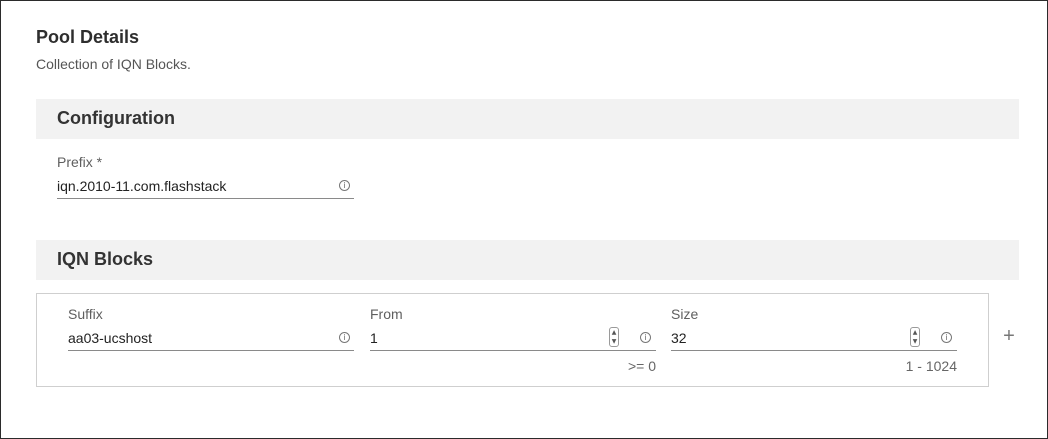 The image size is (1048, 439). I want to click on page-subtitle: Collection of IQN Blocks., so click(113, 64).